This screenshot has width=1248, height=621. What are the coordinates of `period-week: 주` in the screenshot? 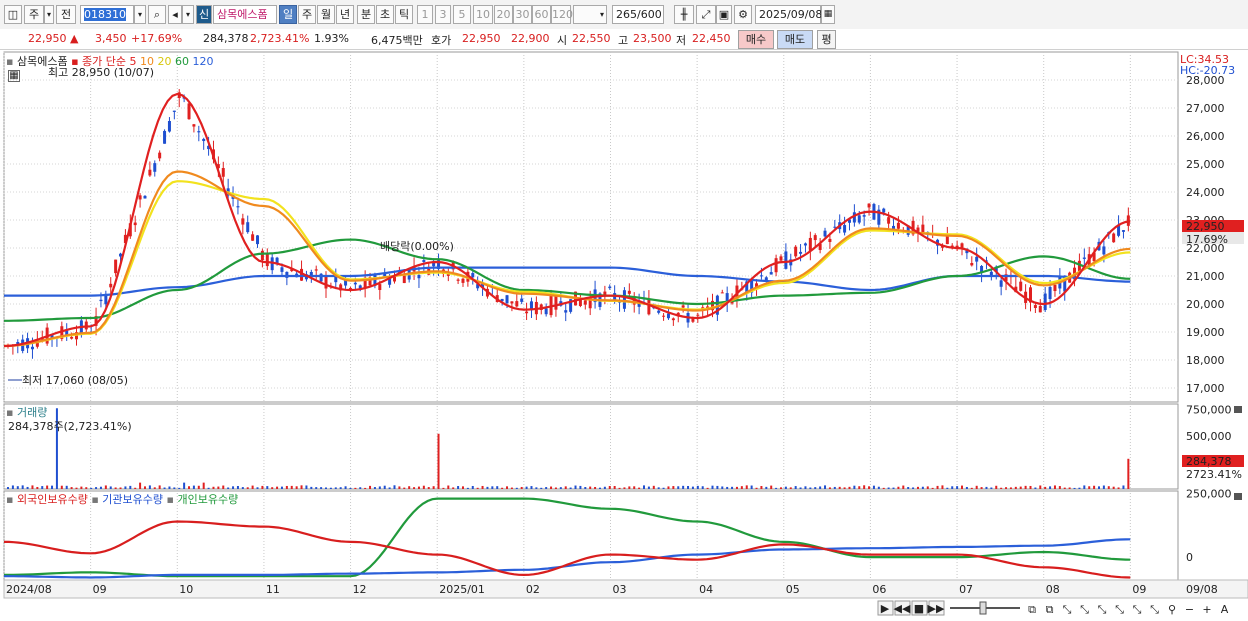 It's located at (307, 14).